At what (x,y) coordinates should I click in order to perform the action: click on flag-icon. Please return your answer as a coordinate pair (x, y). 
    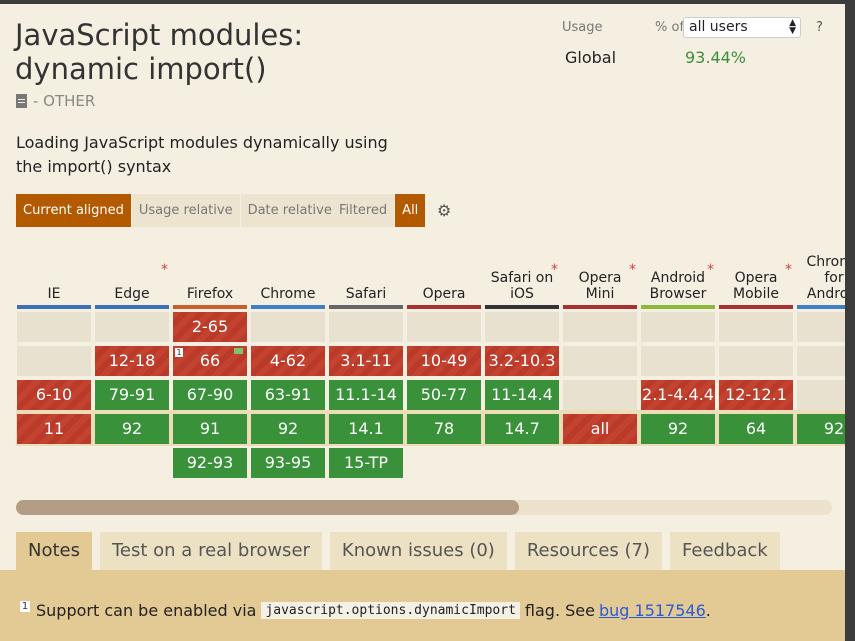
    Looking at the image, I should click on (238, 351).